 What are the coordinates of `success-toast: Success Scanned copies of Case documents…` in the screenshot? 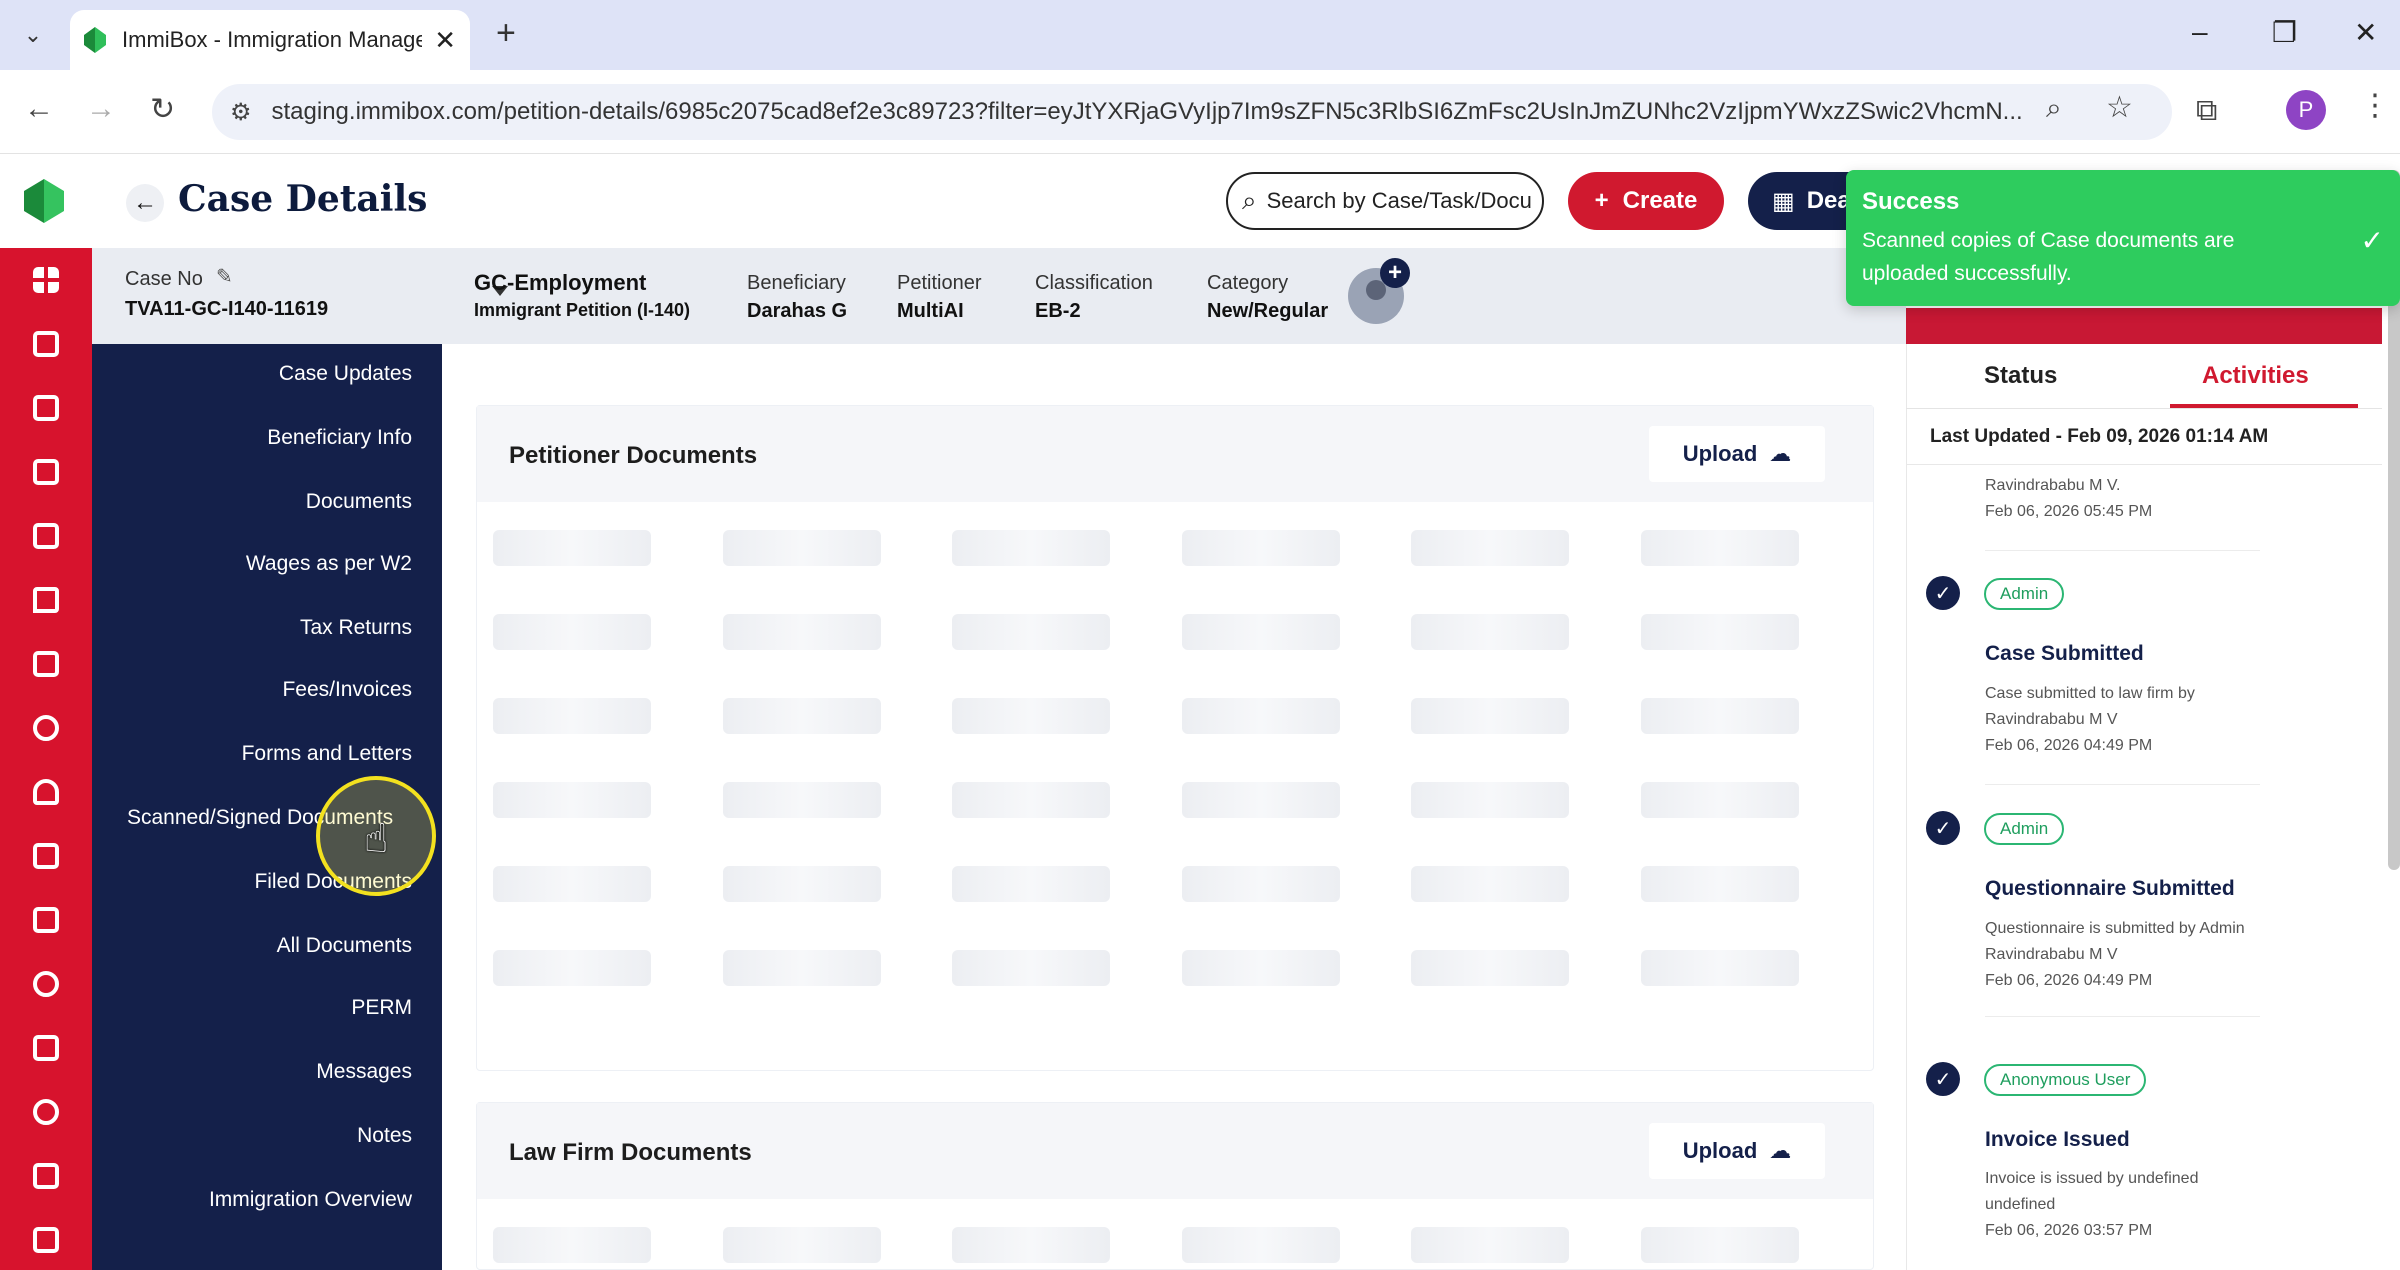 It's located at (2123, 238).